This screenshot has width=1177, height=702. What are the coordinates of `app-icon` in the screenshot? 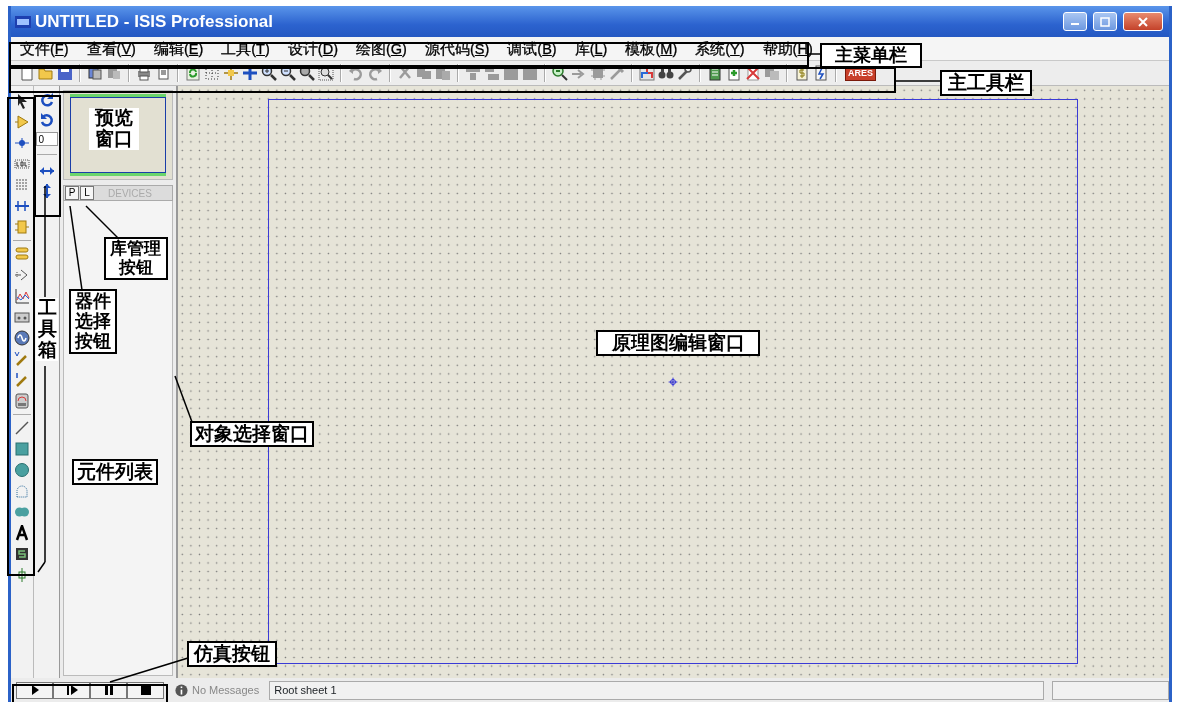 It's located at (23, 21).